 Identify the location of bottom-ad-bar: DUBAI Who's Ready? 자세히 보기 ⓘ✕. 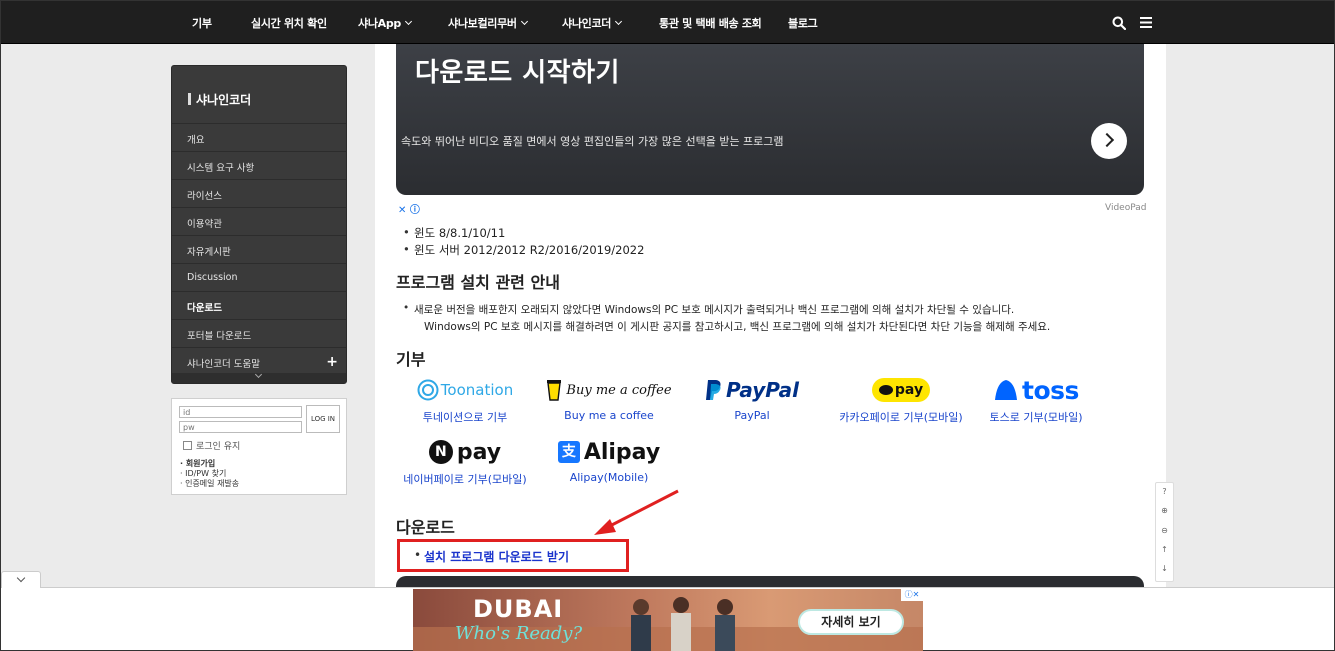
(667, 611).